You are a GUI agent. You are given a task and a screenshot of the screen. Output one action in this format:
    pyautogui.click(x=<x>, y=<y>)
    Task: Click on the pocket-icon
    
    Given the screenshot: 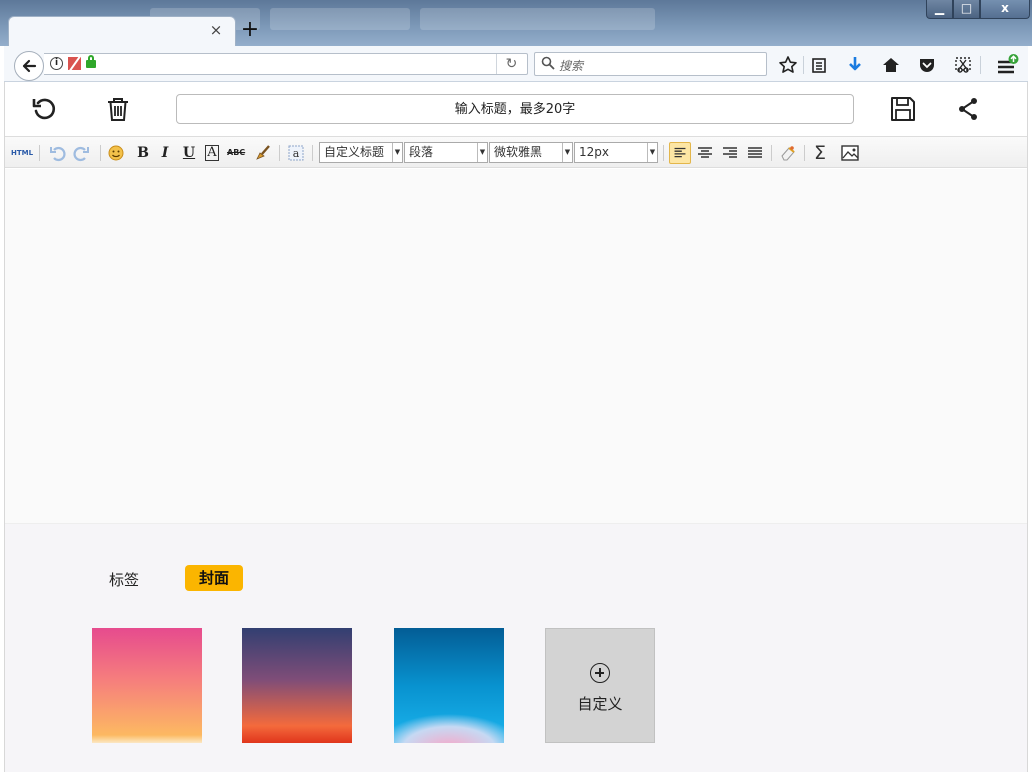 What is the action you would take?
    pyautogui.click(x=927, y=65)
    